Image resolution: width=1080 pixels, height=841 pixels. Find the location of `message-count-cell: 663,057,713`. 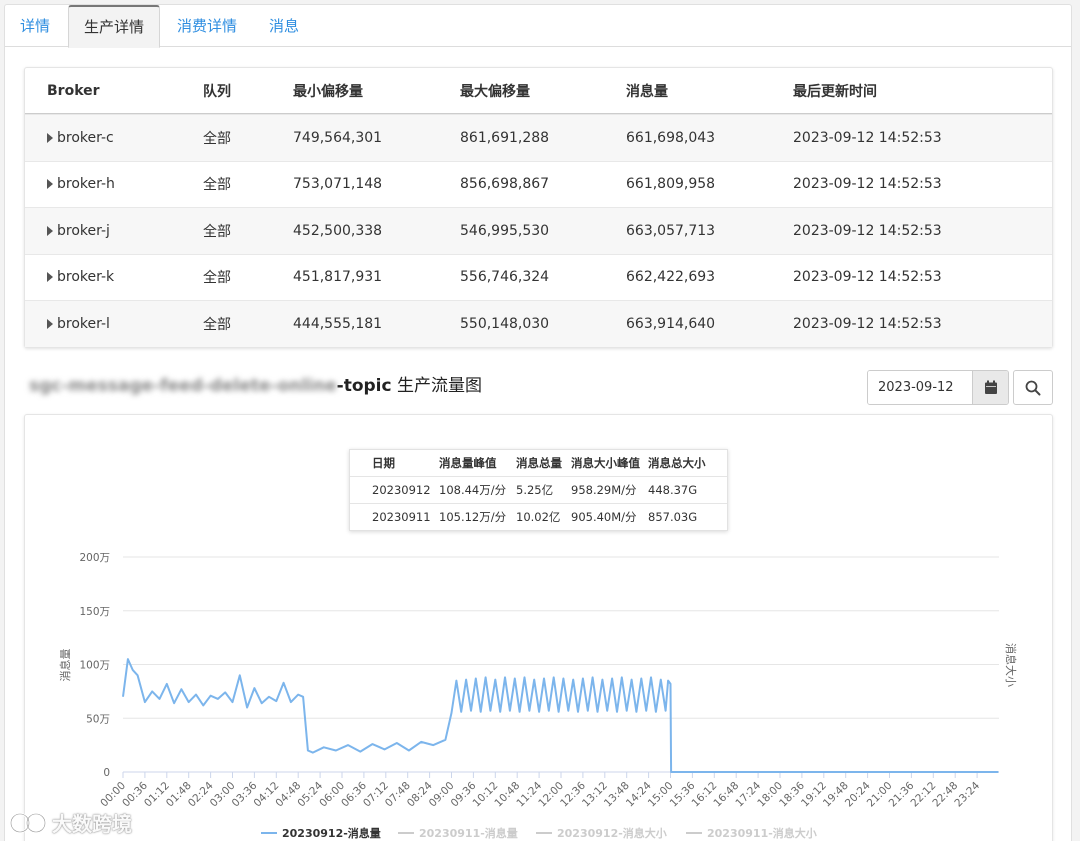

message-count-cell: 663,057,713 is located at coordinates (671, 230).